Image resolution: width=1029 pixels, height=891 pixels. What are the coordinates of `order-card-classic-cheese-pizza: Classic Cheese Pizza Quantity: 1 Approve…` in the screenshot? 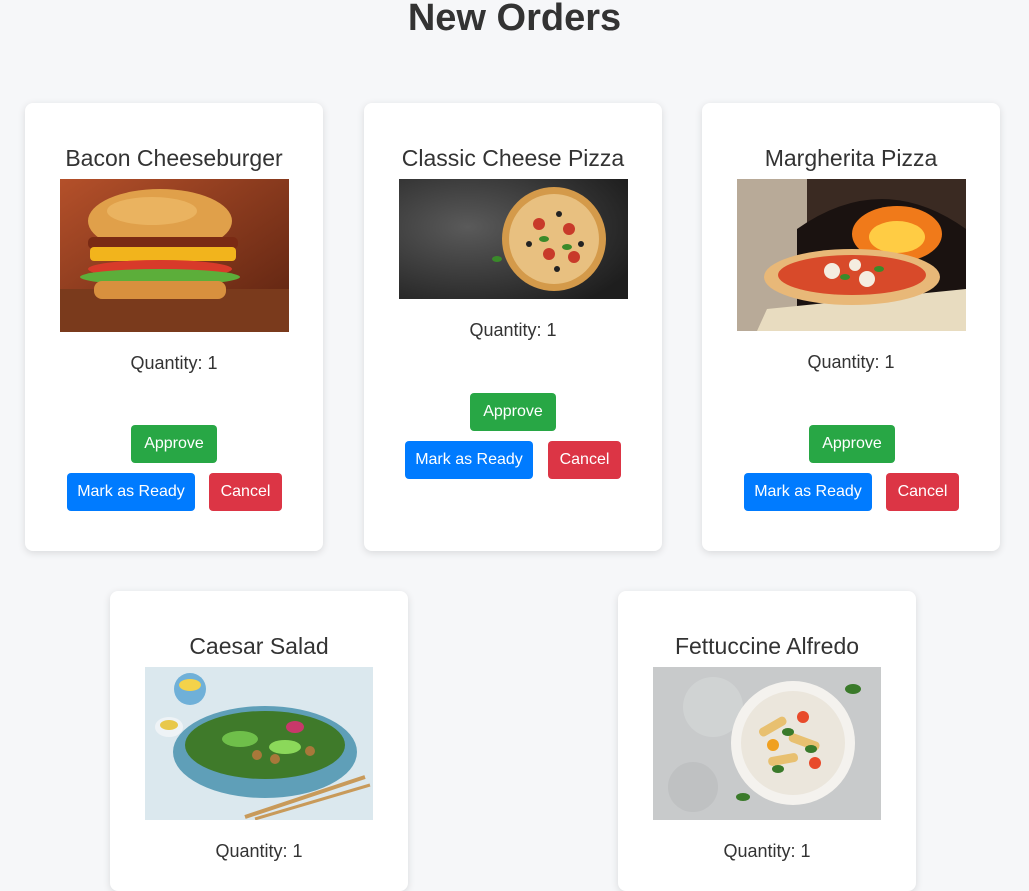 It's located at (513, 327).